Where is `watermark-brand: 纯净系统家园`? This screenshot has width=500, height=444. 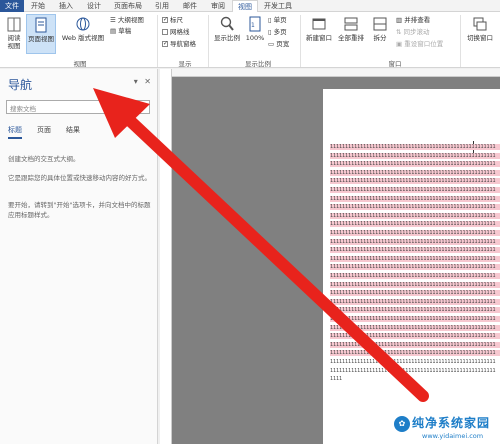
watermark-brand: 纯净系统家园 is located at coordinates (451, 423).